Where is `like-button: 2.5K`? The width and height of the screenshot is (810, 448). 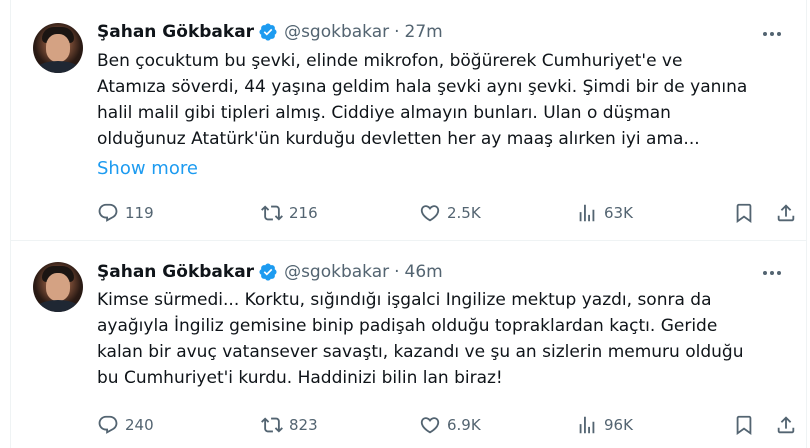 like-button: 2.5K is located at coordinates (450, 213).